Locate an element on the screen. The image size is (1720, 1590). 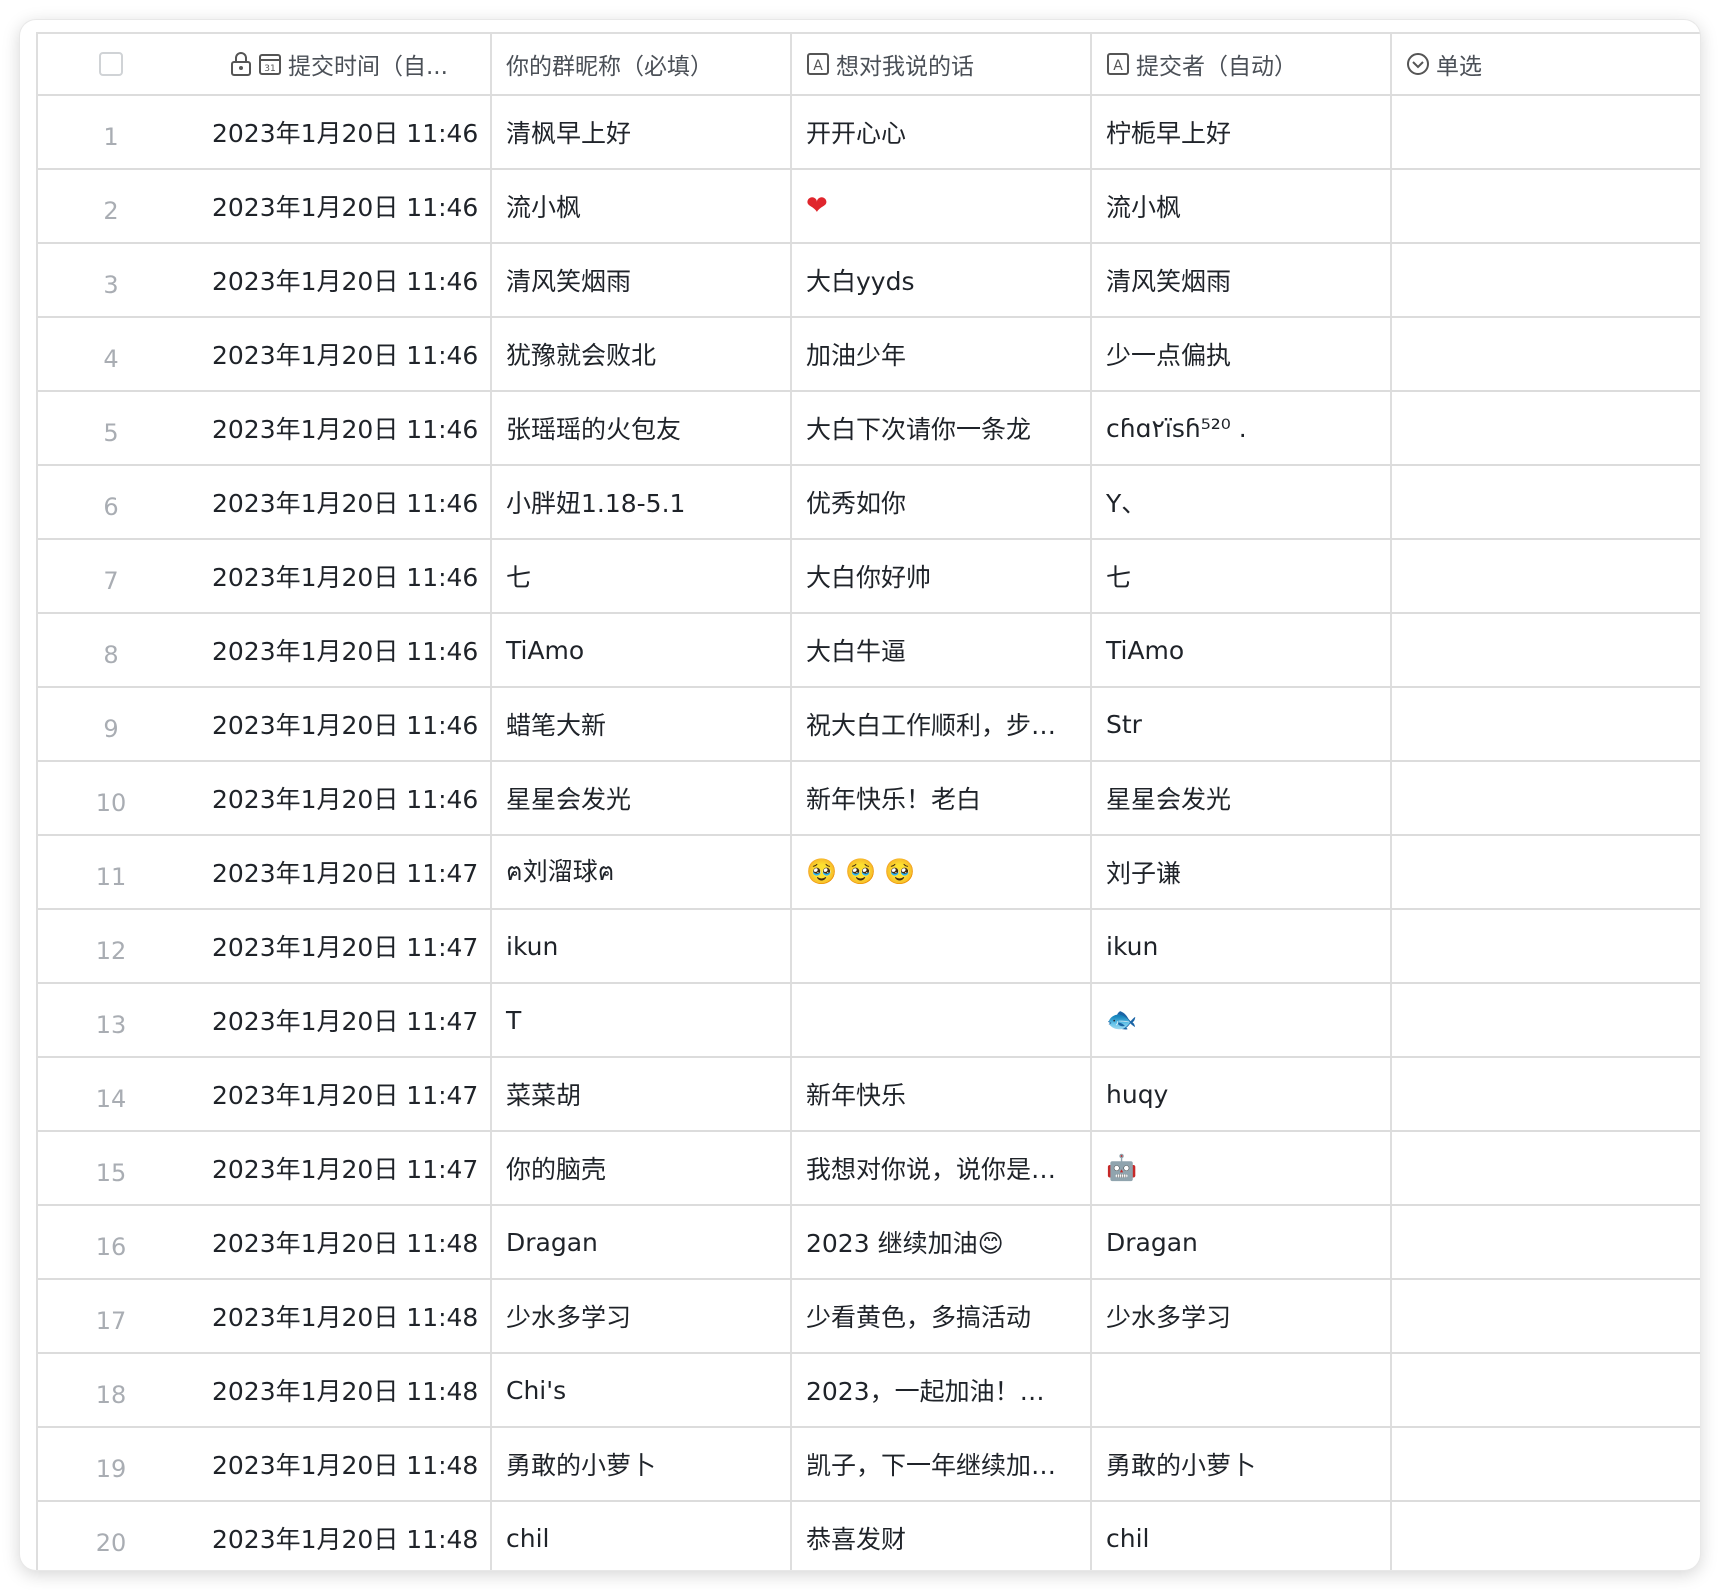
table-row: 16 2023年1月20日 11:48 Dragan 2023 继续加油😊 Dragan is located at coordinates (869, 1243).